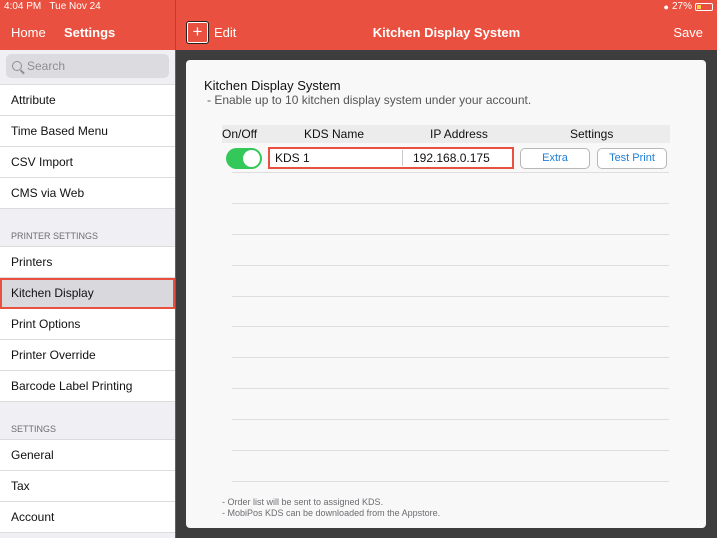 This screenshot has height=538, width=717. What do you see at coordinates (87, 100) in the screenshot?
I see `sidebar-item-attribute: Attribute` at bounding box center [87, 100].